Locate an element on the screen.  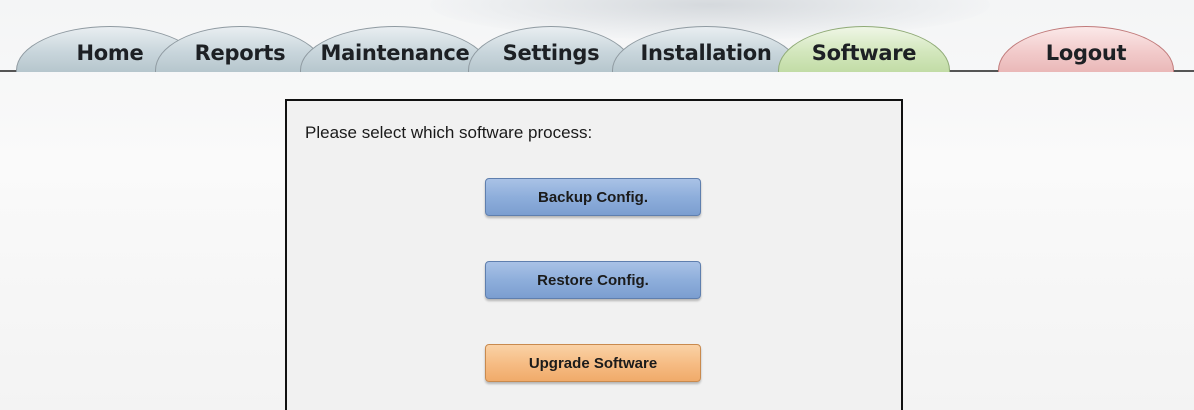
tab-maintenance: Maintenance is located at coordinates (395, 49).